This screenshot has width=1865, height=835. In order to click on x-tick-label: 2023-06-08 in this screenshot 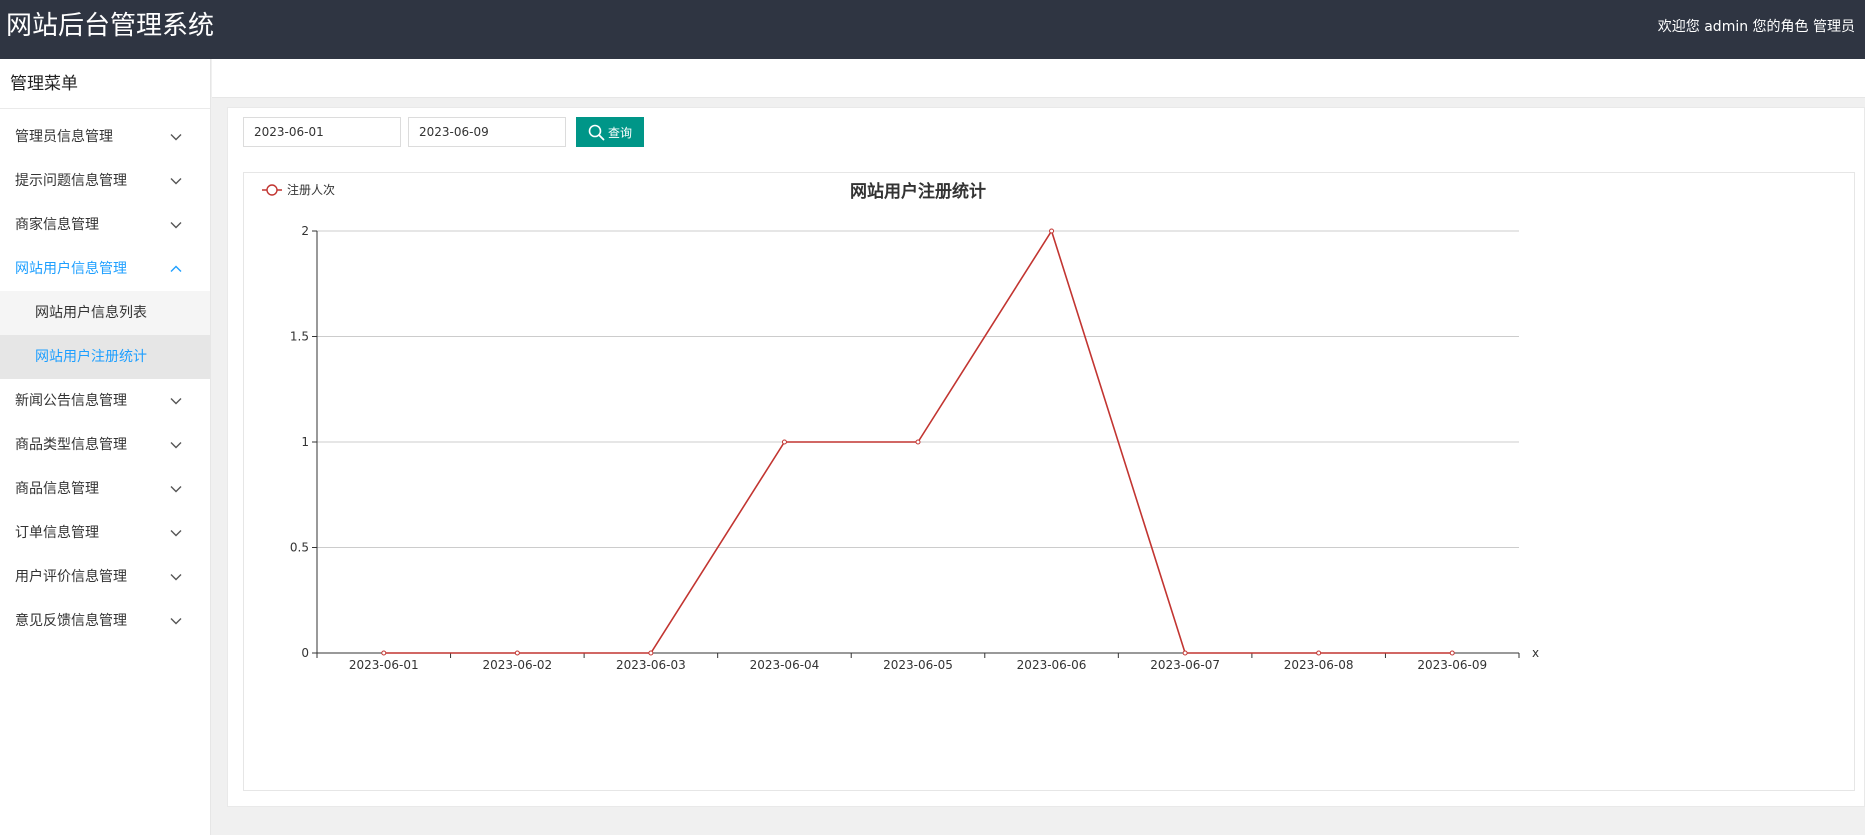, I will do `click(1319, 665)`.